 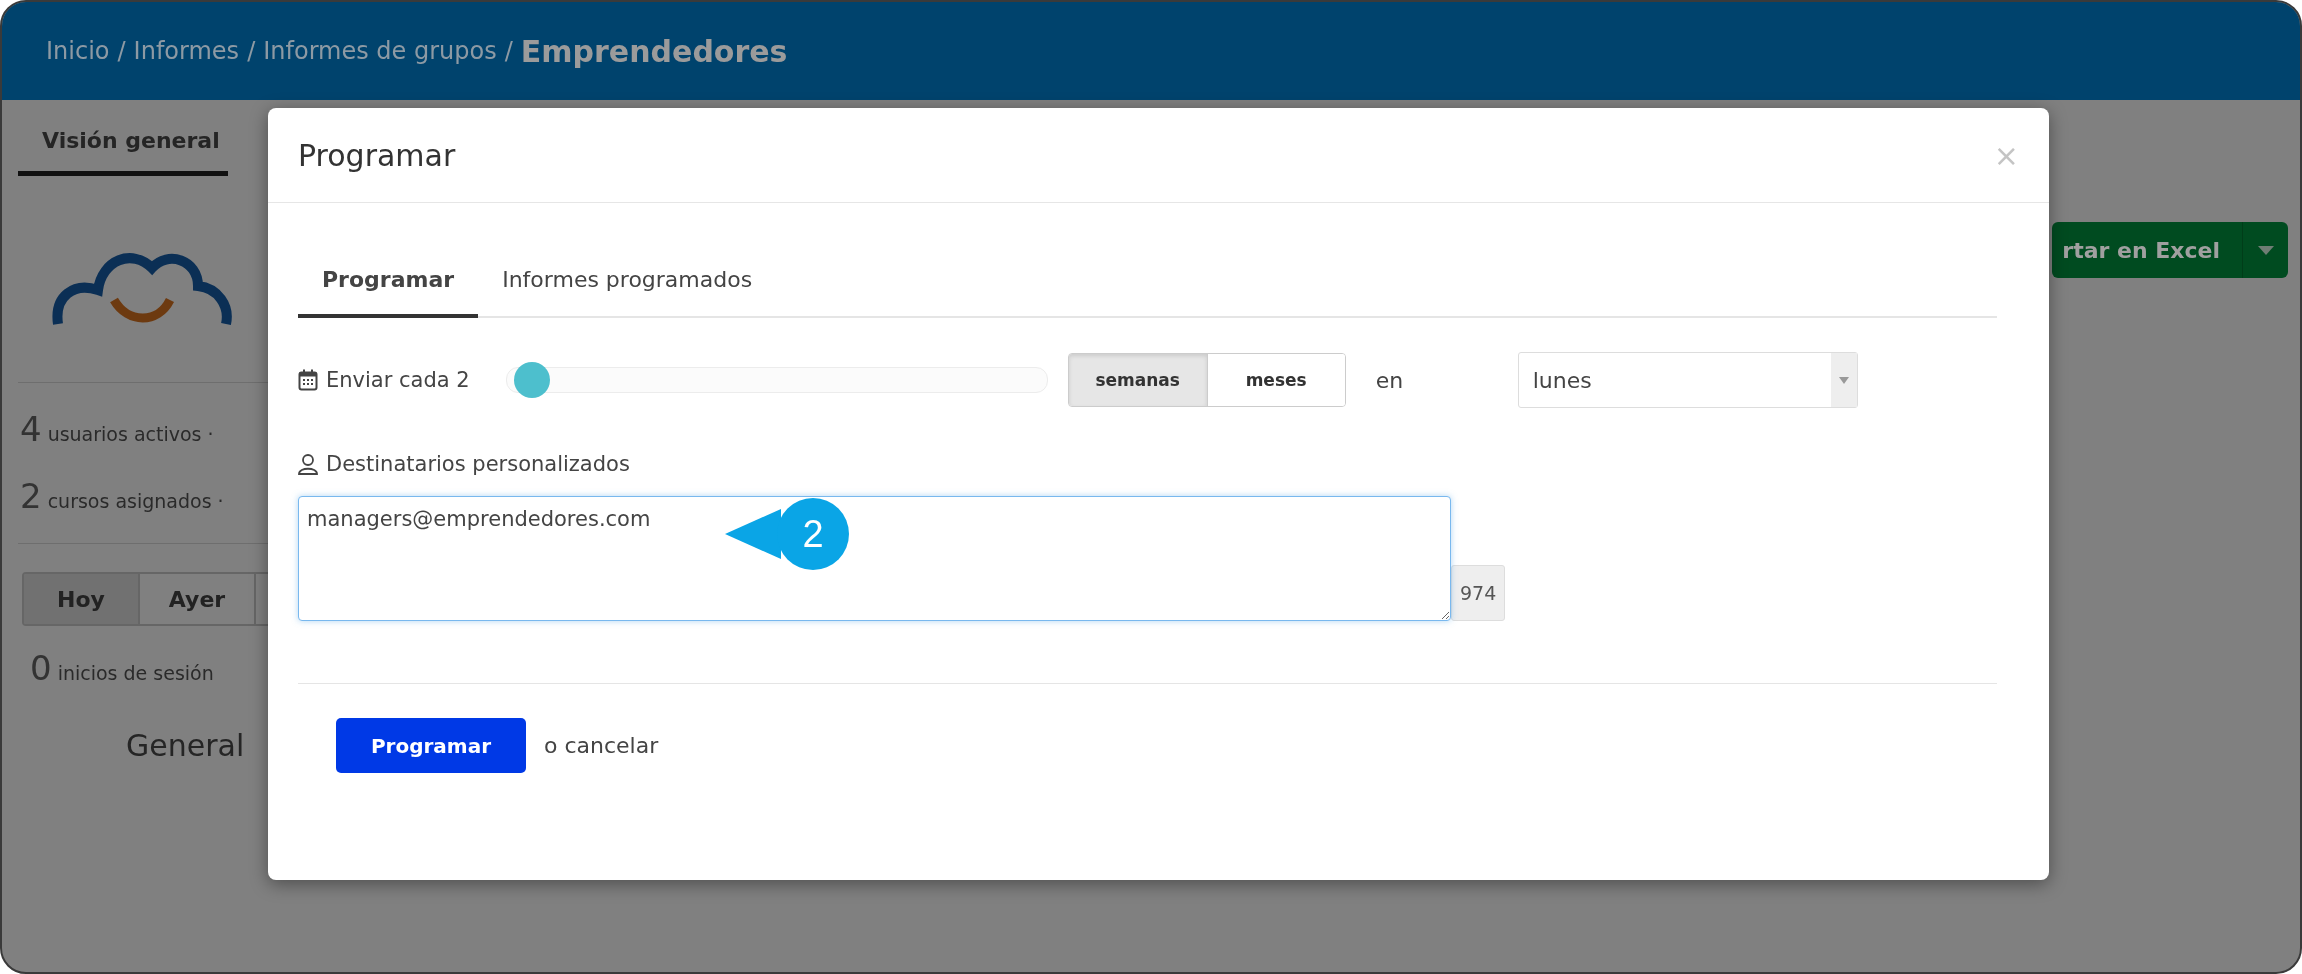 I want to click on user-icon, so click(x=308, y=464).